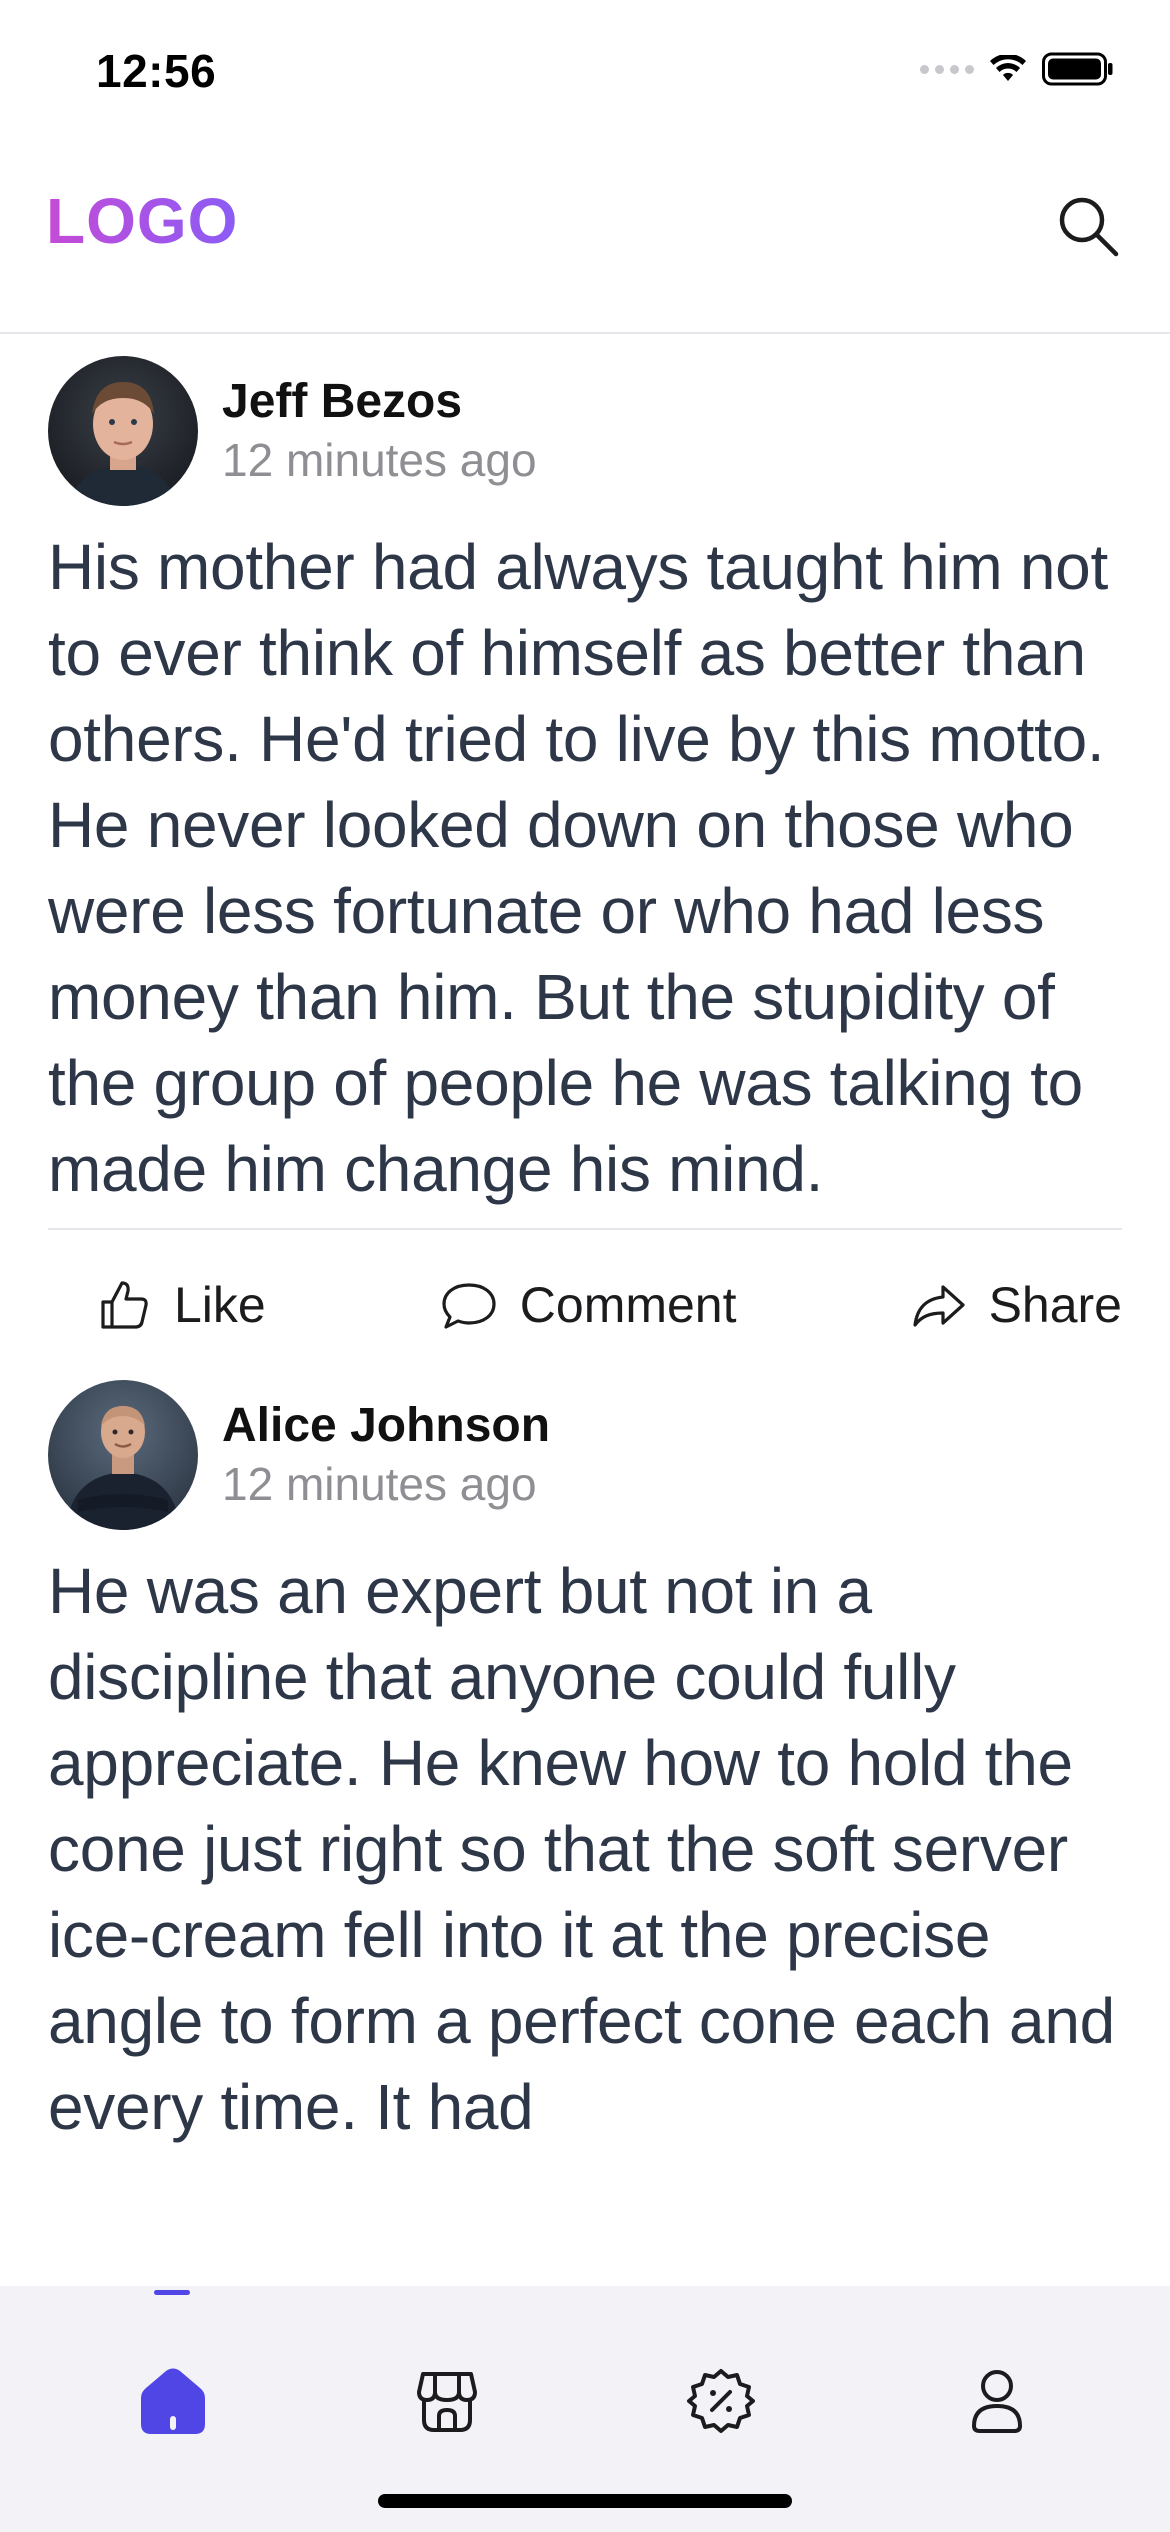 This screenshot has height=2532, width=1170. I want to click on store-icon, so click(447, 2402).